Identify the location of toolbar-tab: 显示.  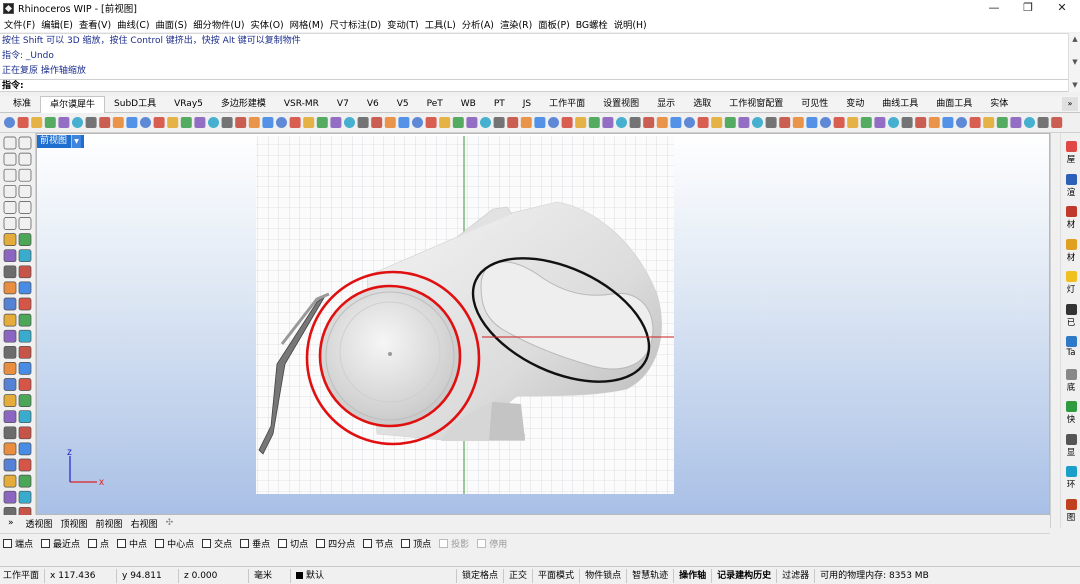
(666, 104).